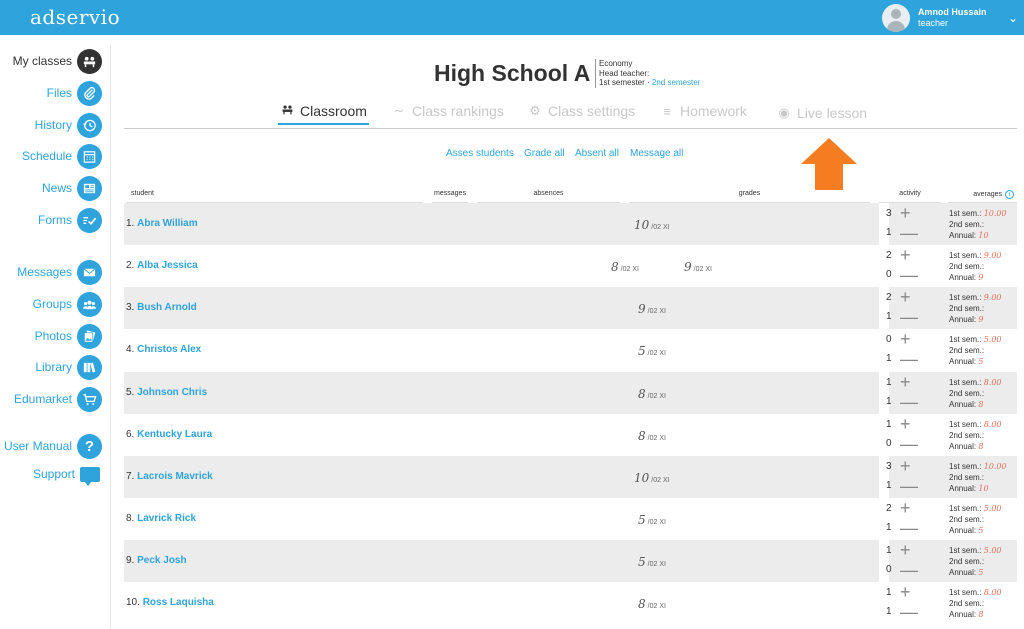  I want to click on student-name-link: Lacrois Mavrick, so click(175, 476).